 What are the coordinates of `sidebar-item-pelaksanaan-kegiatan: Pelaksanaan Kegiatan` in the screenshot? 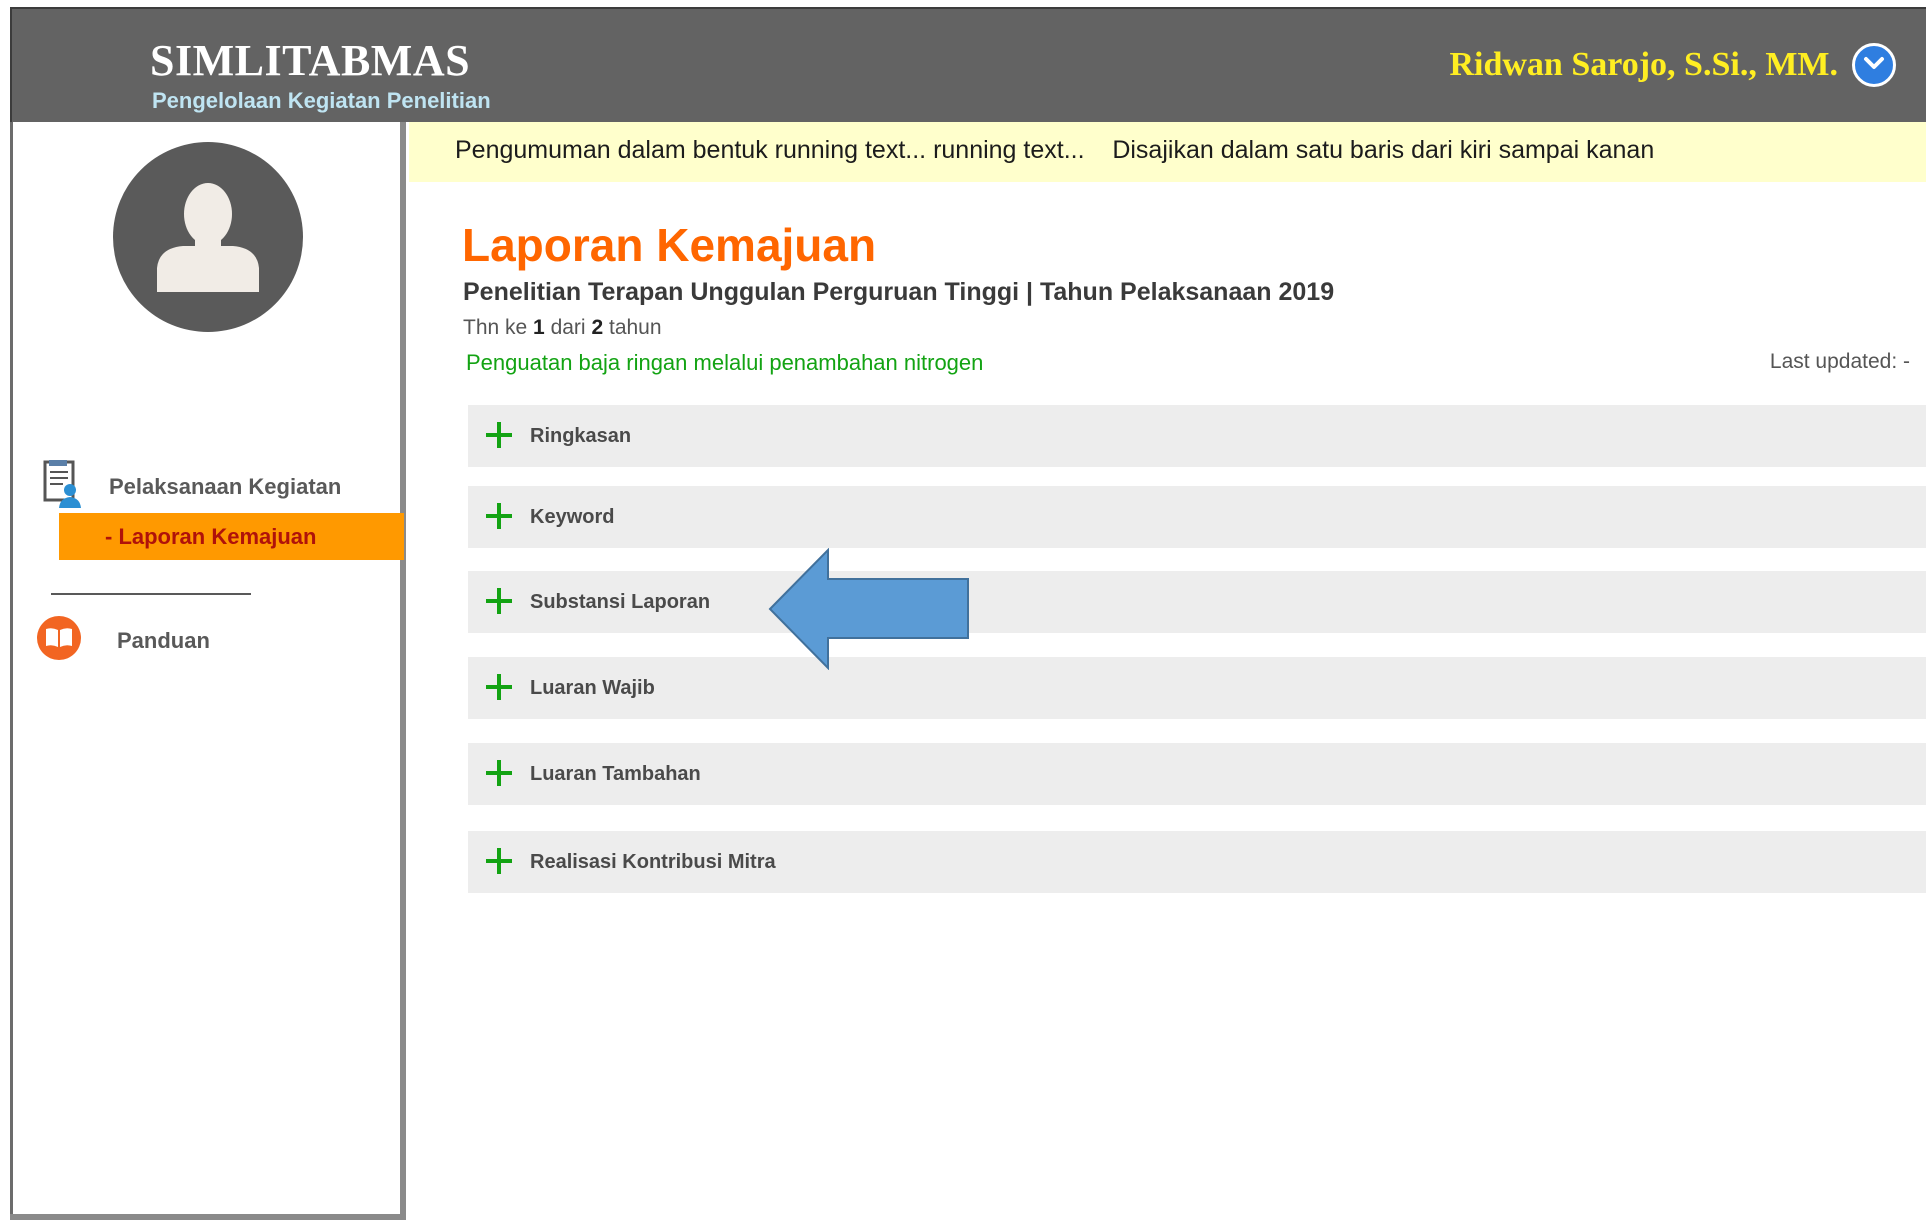 It's located at (219, 485).